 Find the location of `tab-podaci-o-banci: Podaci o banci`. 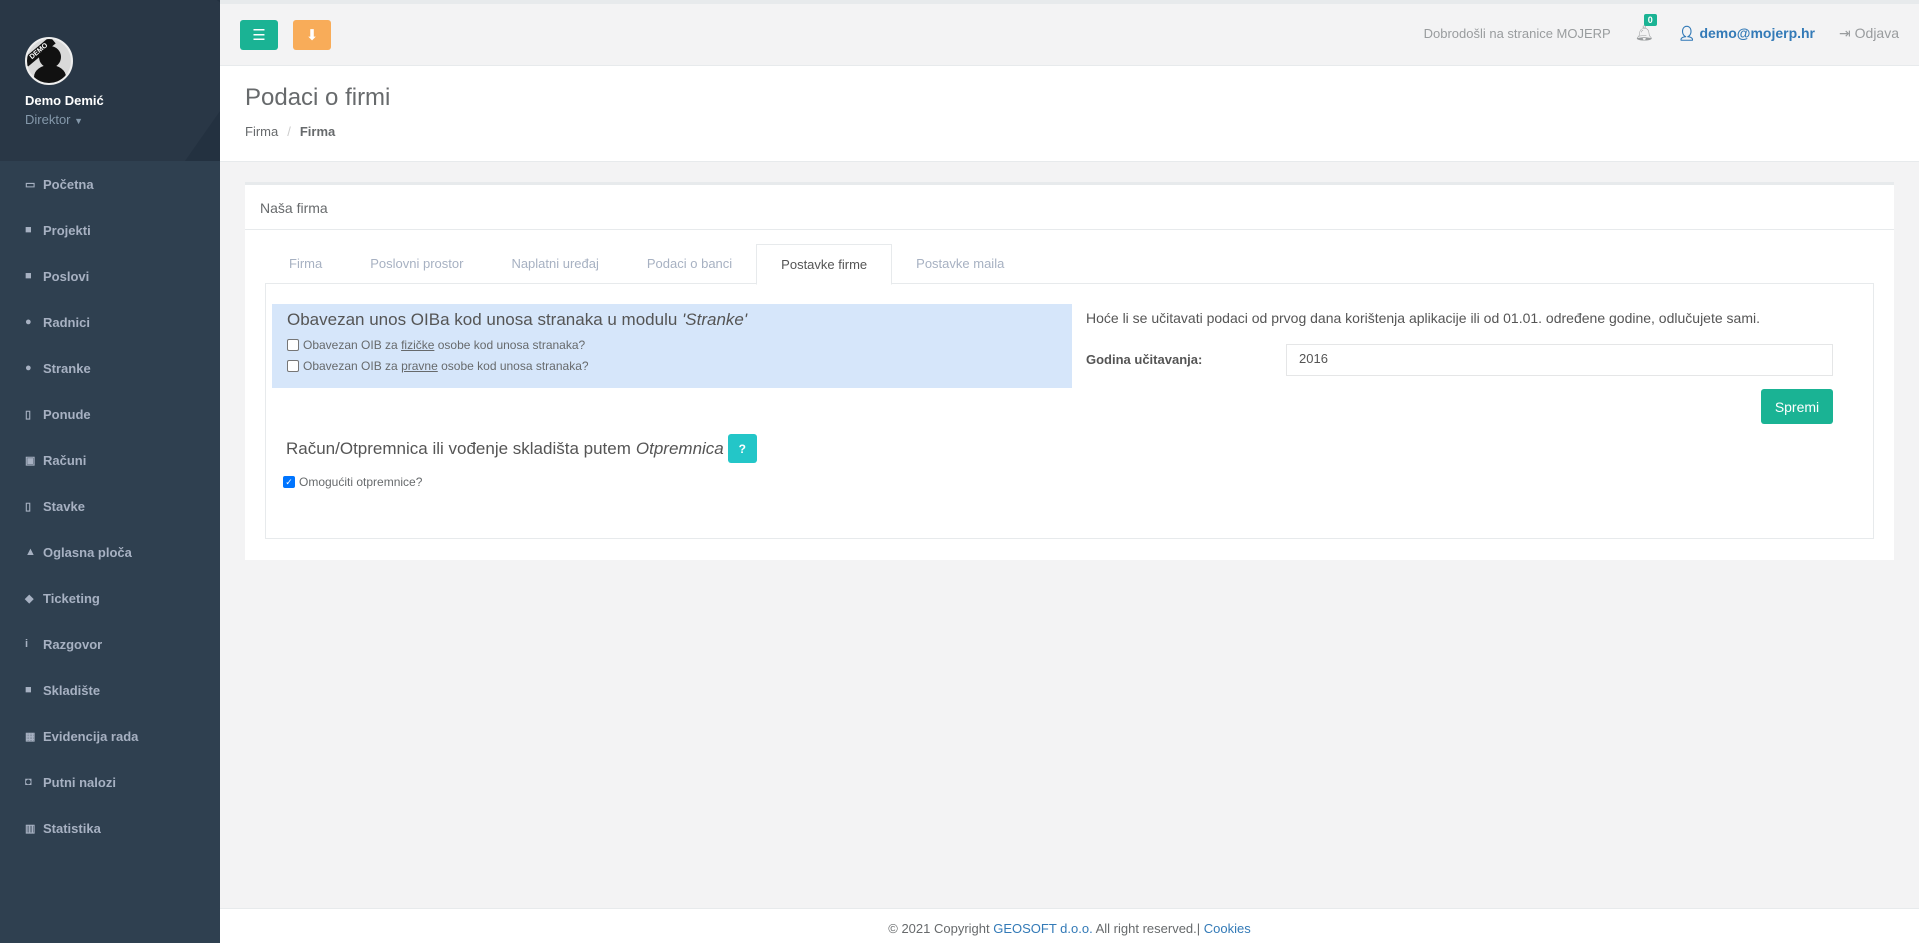

tab-podaci-o-banci: Podaci o banci is located at coordinates (689, 264).